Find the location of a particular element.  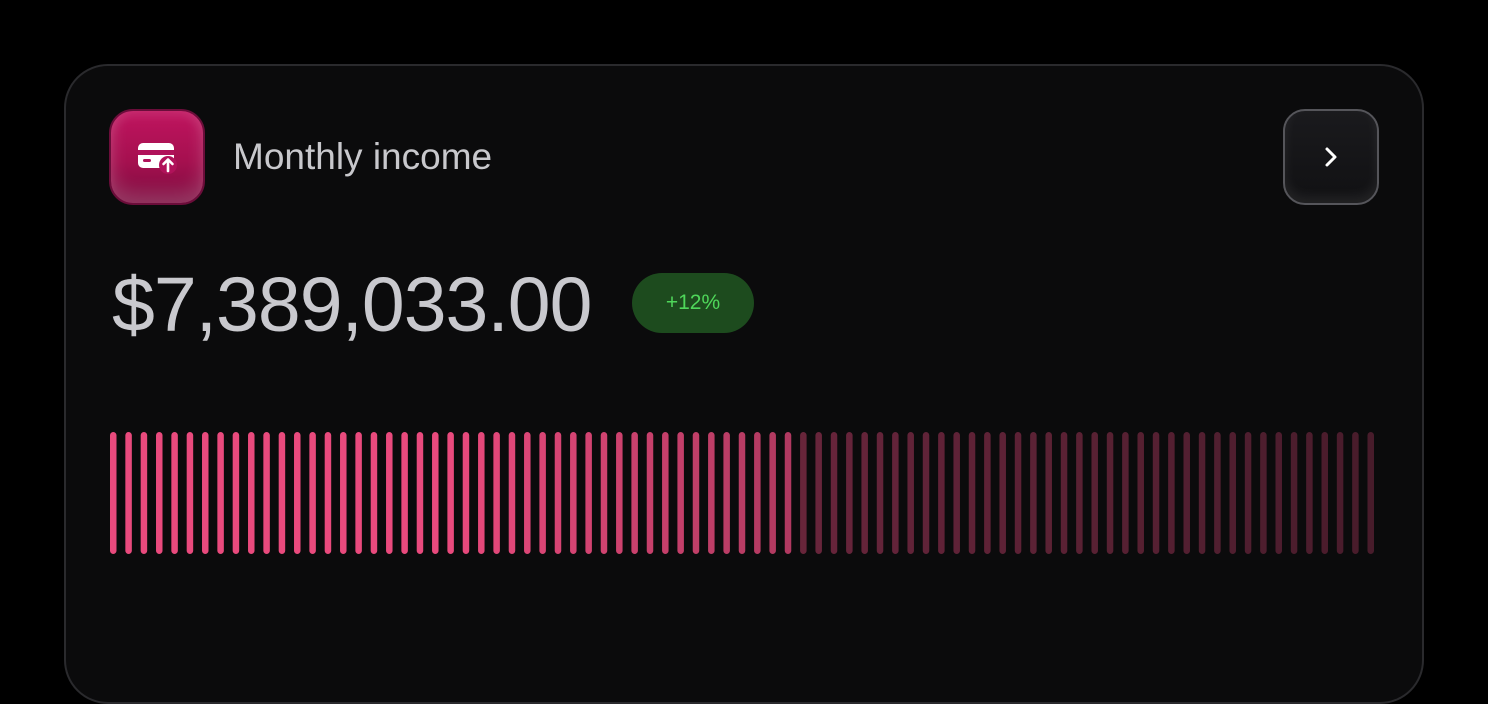

card-title: Monthly income is located at coordinates (363, 156).